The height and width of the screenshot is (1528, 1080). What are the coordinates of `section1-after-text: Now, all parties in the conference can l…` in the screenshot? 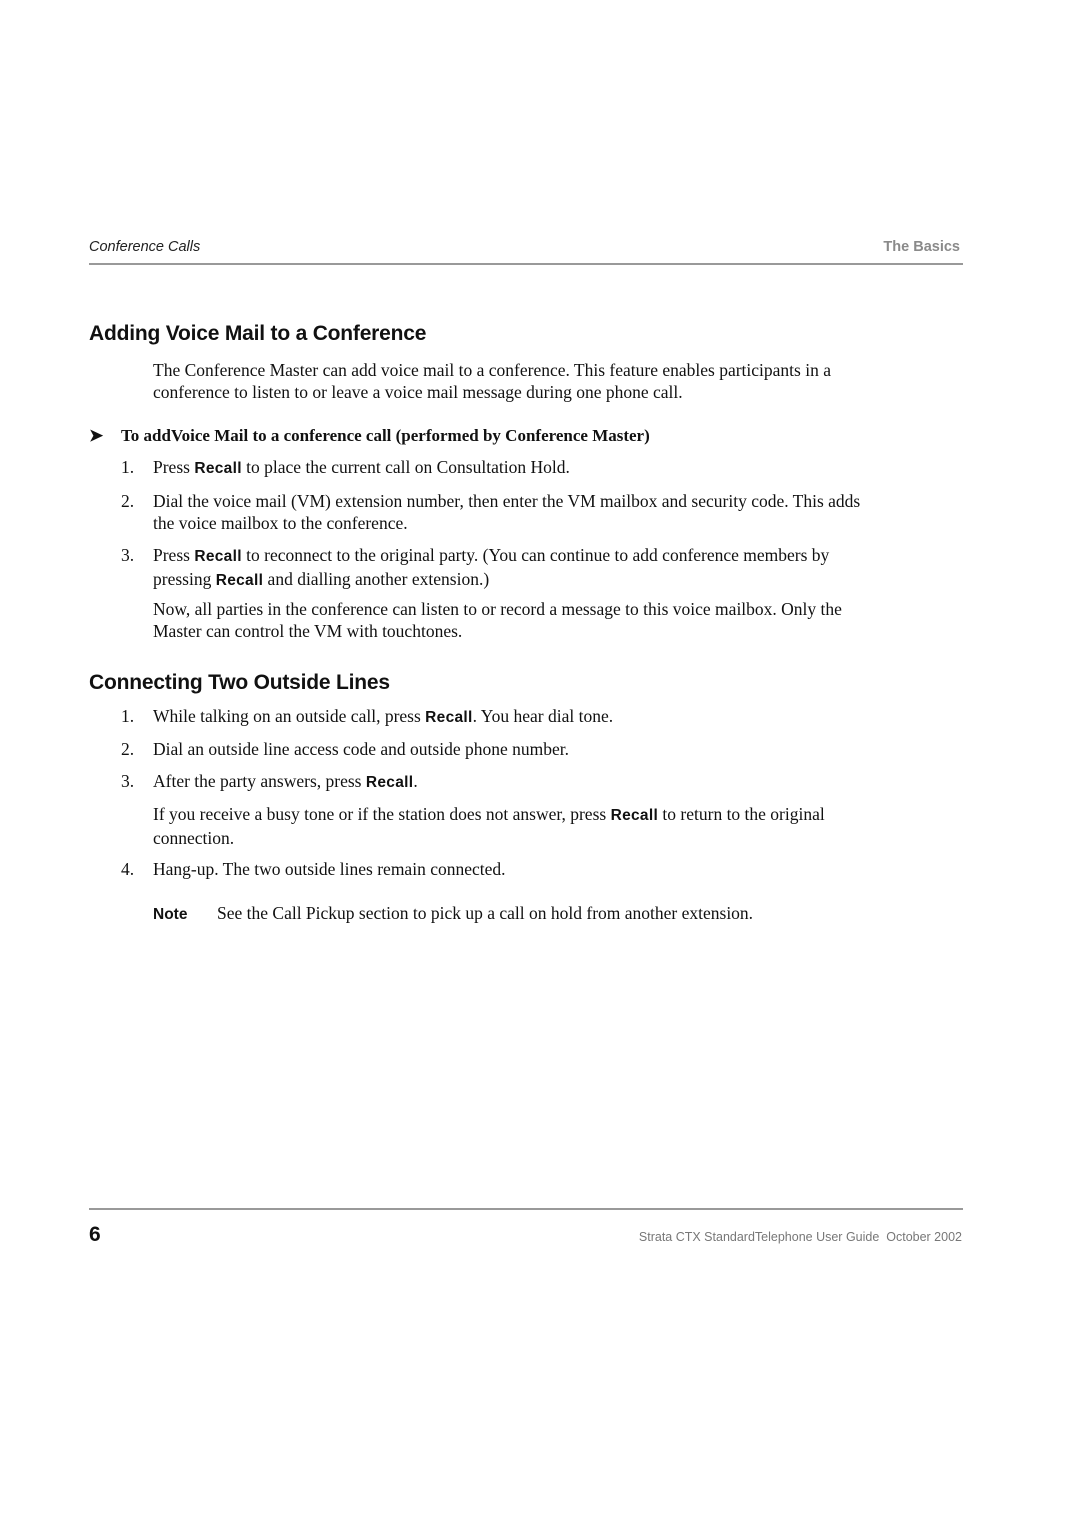 It's located at (497, 620).